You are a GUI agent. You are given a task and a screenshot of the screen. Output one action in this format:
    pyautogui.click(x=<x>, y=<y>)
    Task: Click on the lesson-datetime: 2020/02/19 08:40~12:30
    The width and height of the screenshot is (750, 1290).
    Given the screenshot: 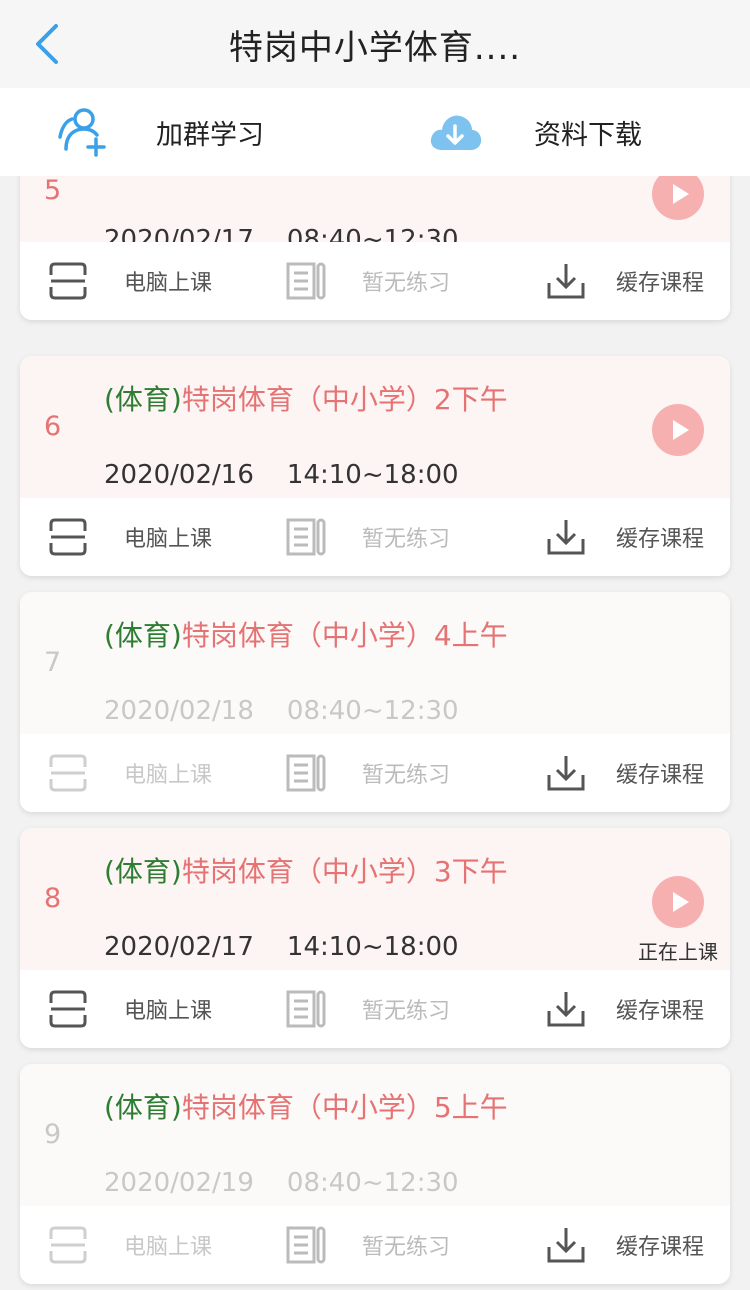 What is the action you would take?
    pyautogui.click(x=281, y=1183)
    